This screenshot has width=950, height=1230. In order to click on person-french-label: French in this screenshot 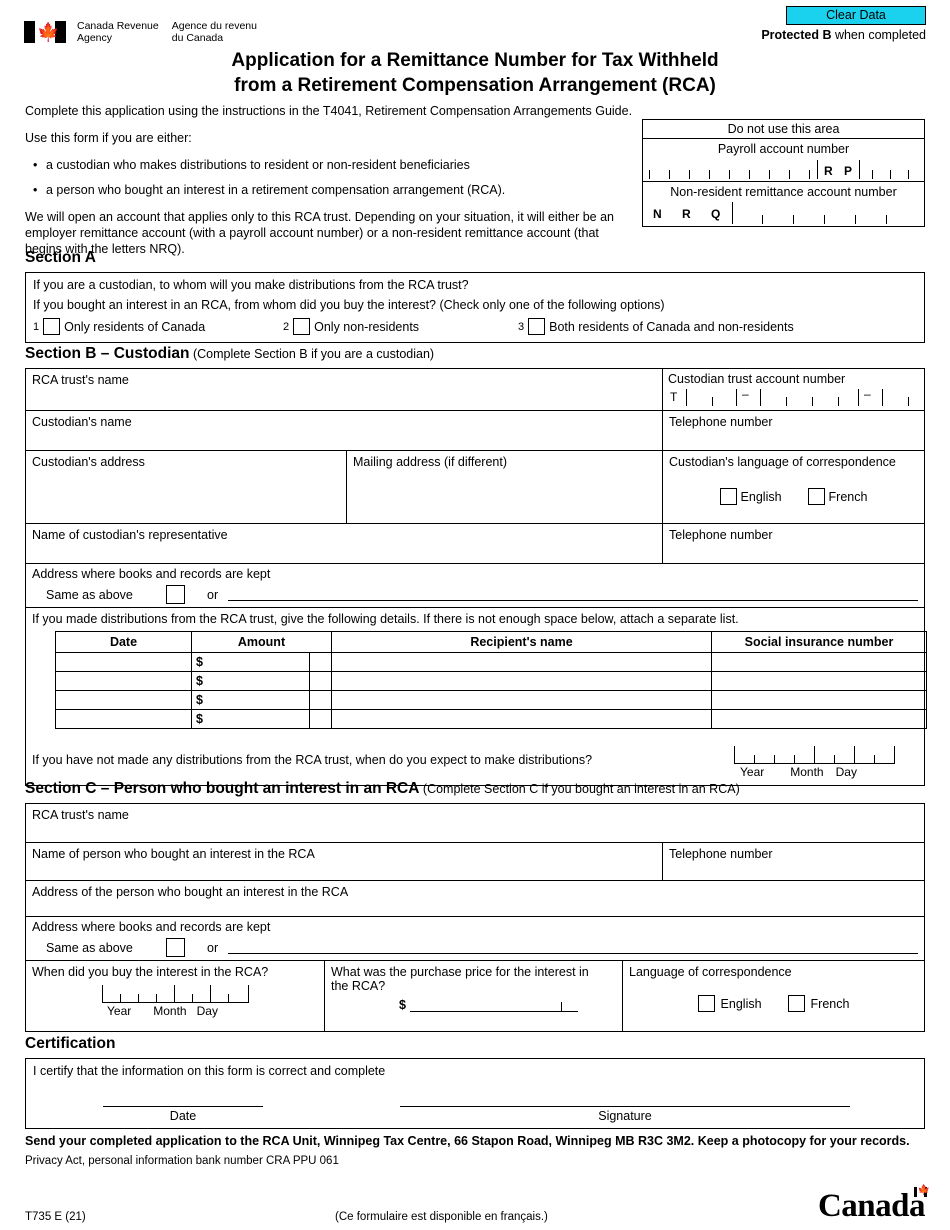, I will do `click(830, 1003)`.